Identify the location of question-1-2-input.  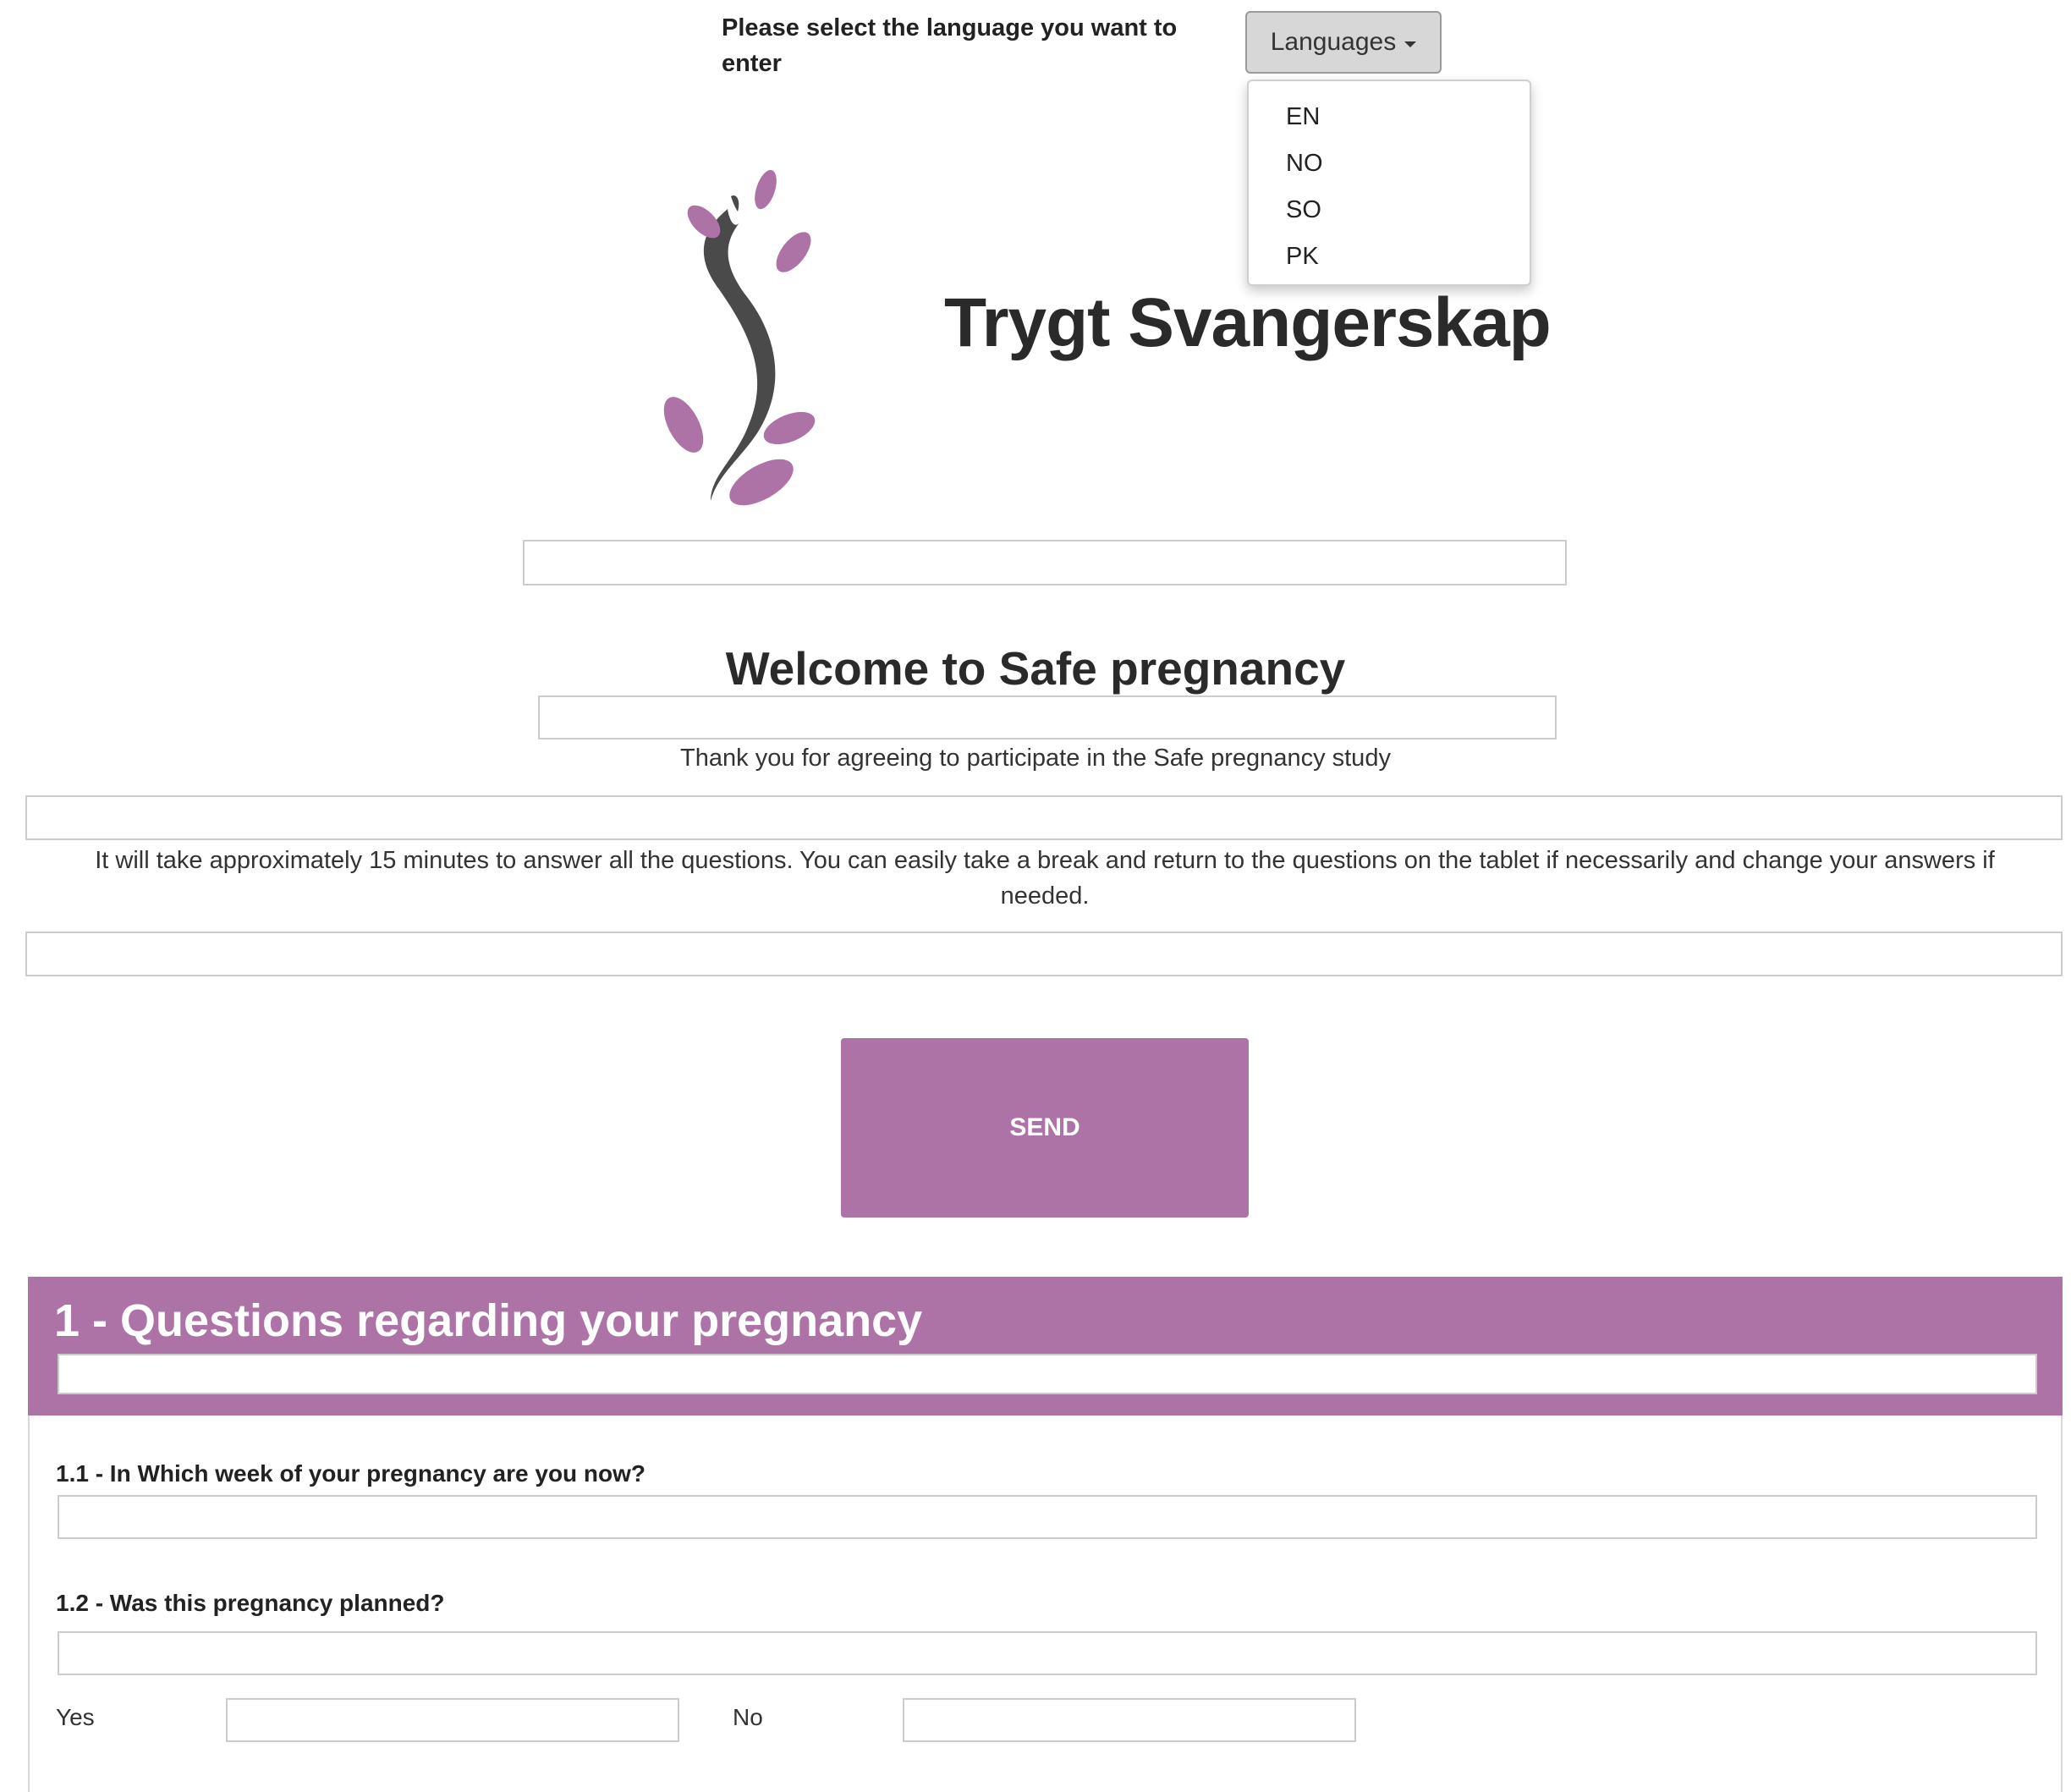
(1047, 1653).